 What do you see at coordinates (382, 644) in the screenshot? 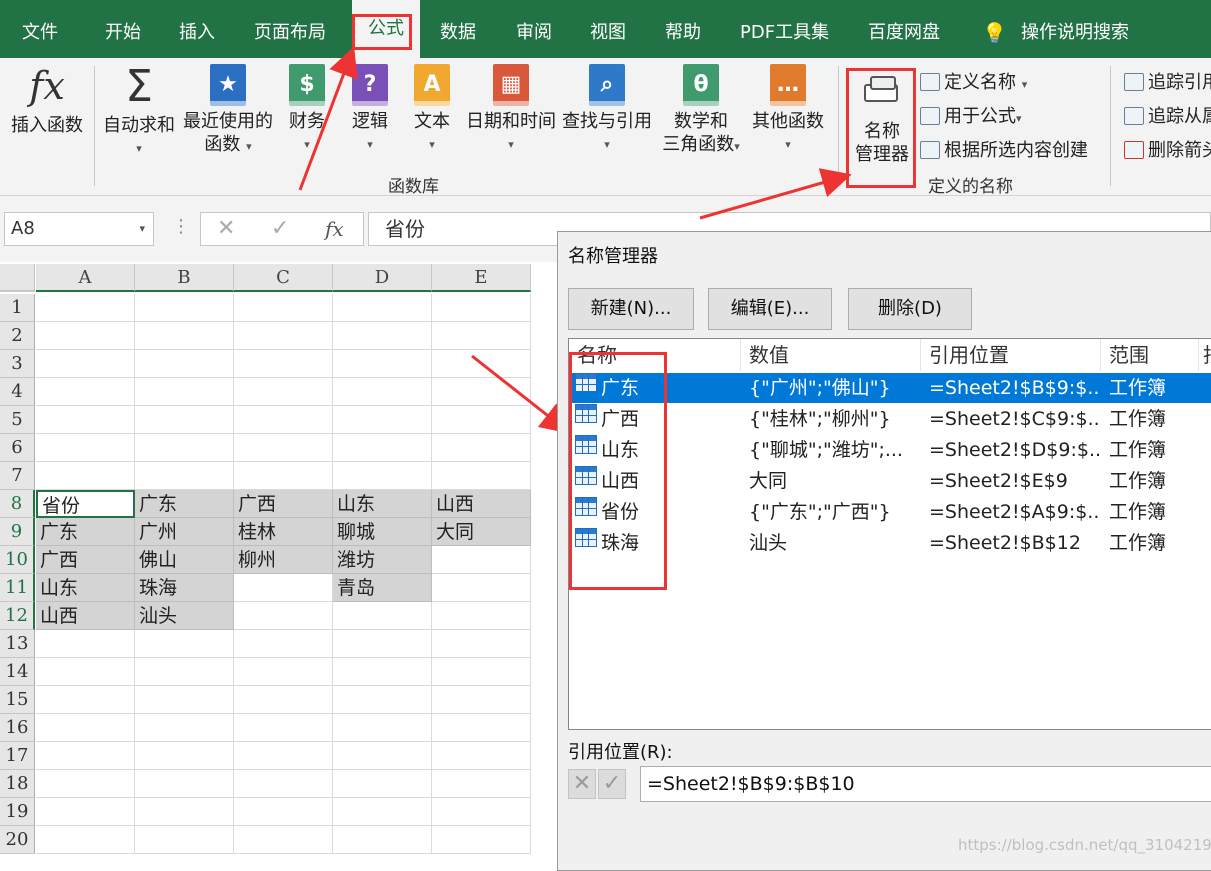
I see `cell-d13` at bounding box center [382, 644].